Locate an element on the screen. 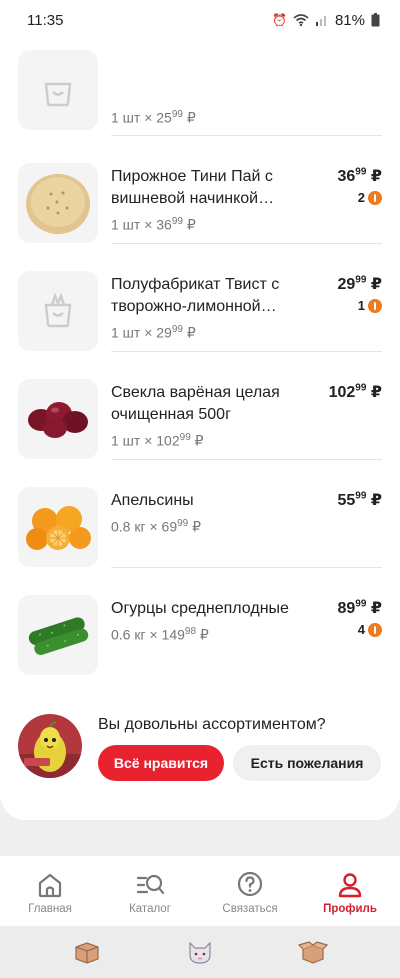  survey-question: Вы довольны ассортиментом? is located at coordinates (212, 724).